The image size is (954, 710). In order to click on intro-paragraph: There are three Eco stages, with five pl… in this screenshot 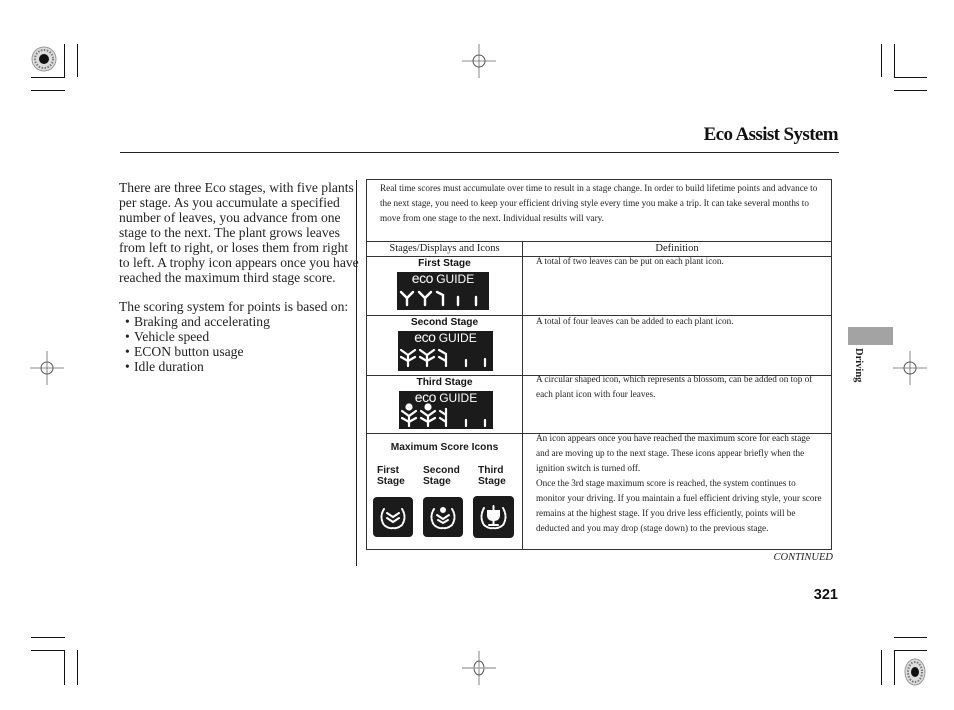, I will do `click(239, 232)`.